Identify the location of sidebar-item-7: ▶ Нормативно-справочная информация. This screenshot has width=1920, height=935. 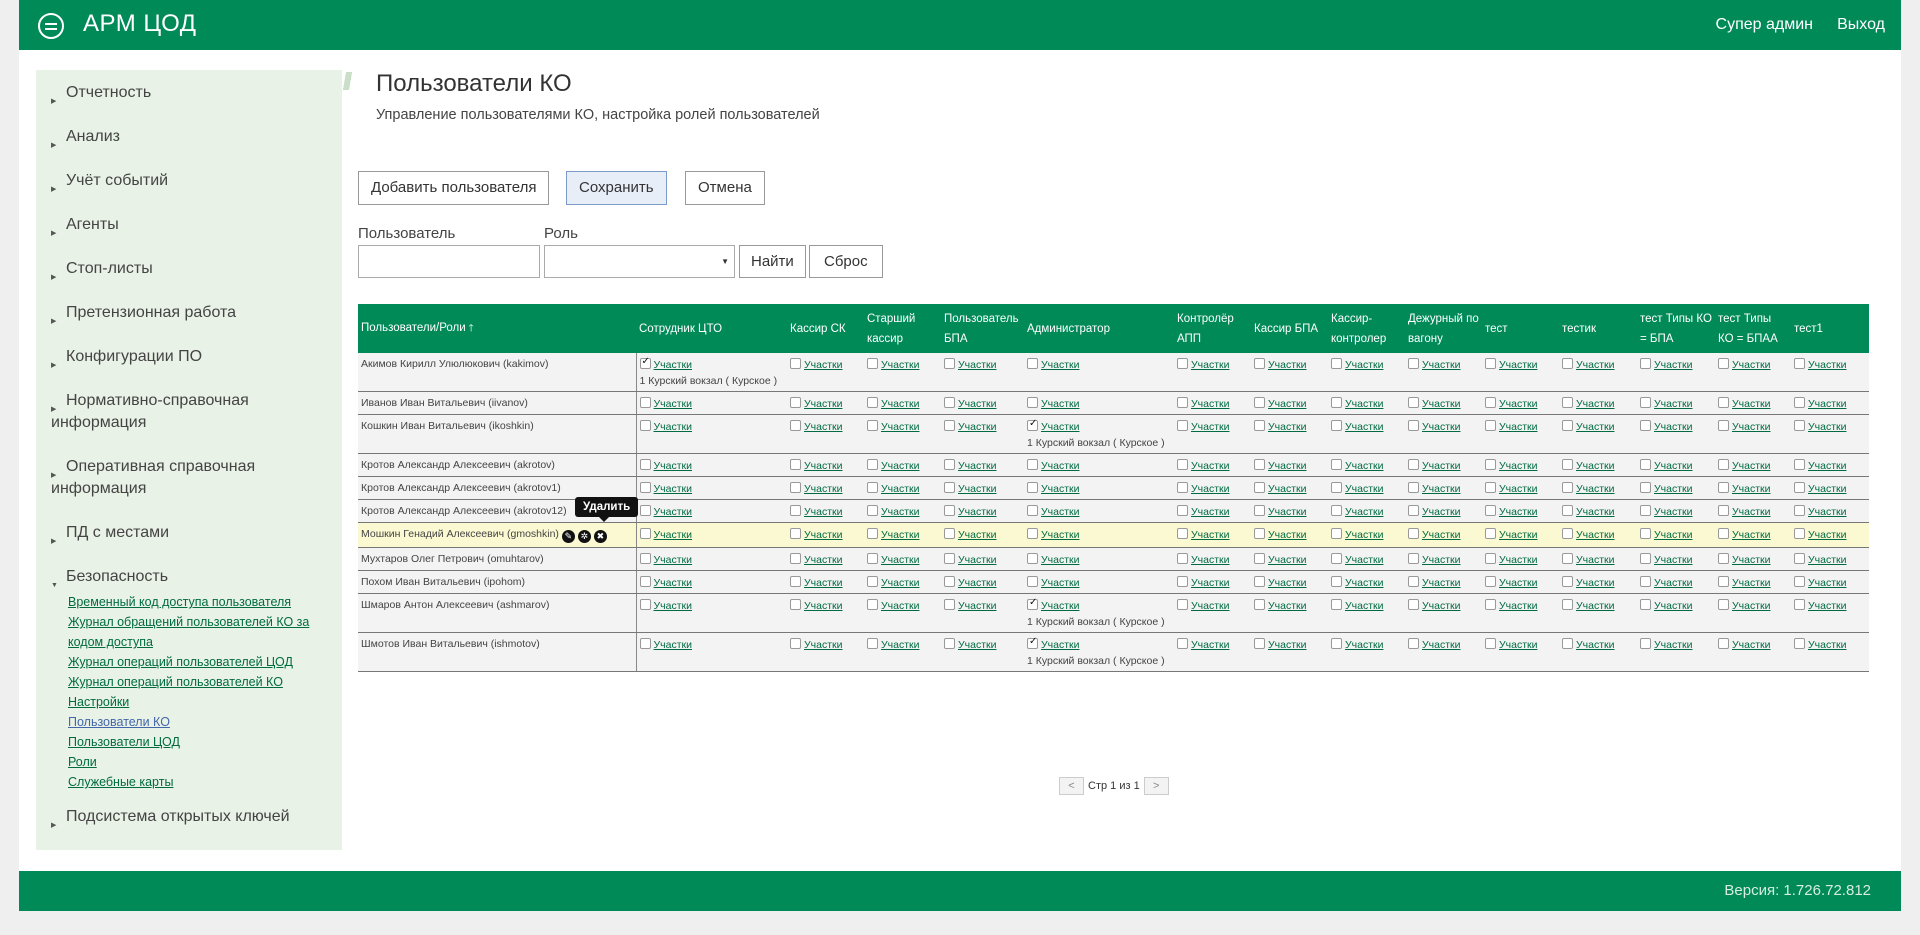
(189, 417).